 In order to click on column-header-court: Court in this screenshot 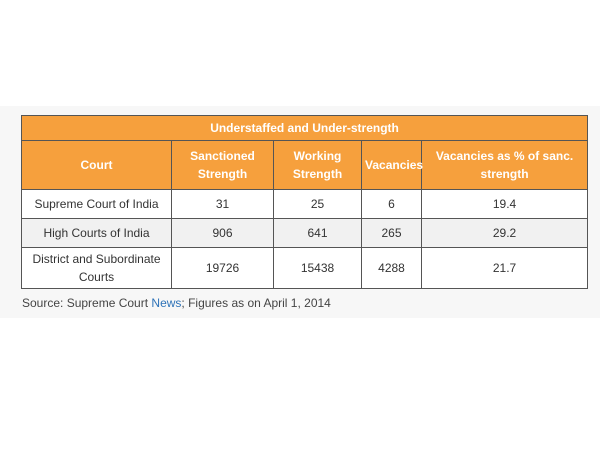, I will do `click(96, 165)`.